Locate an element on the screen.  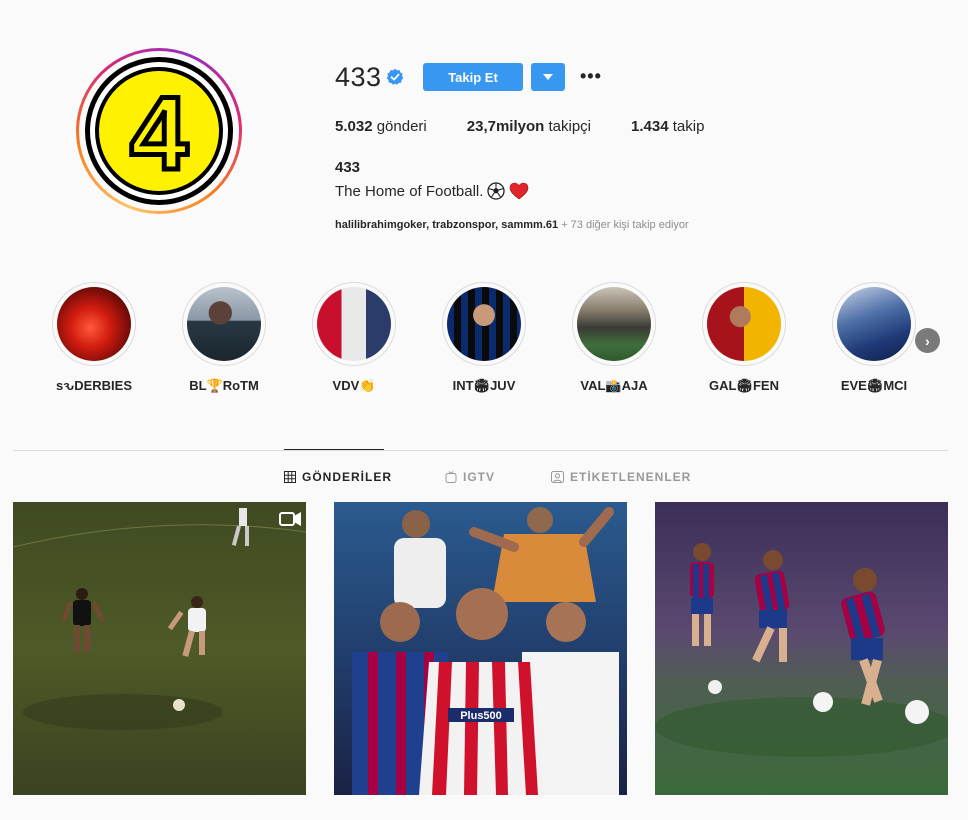
posts-count: 5.032 is located at coordinates (354, 126).